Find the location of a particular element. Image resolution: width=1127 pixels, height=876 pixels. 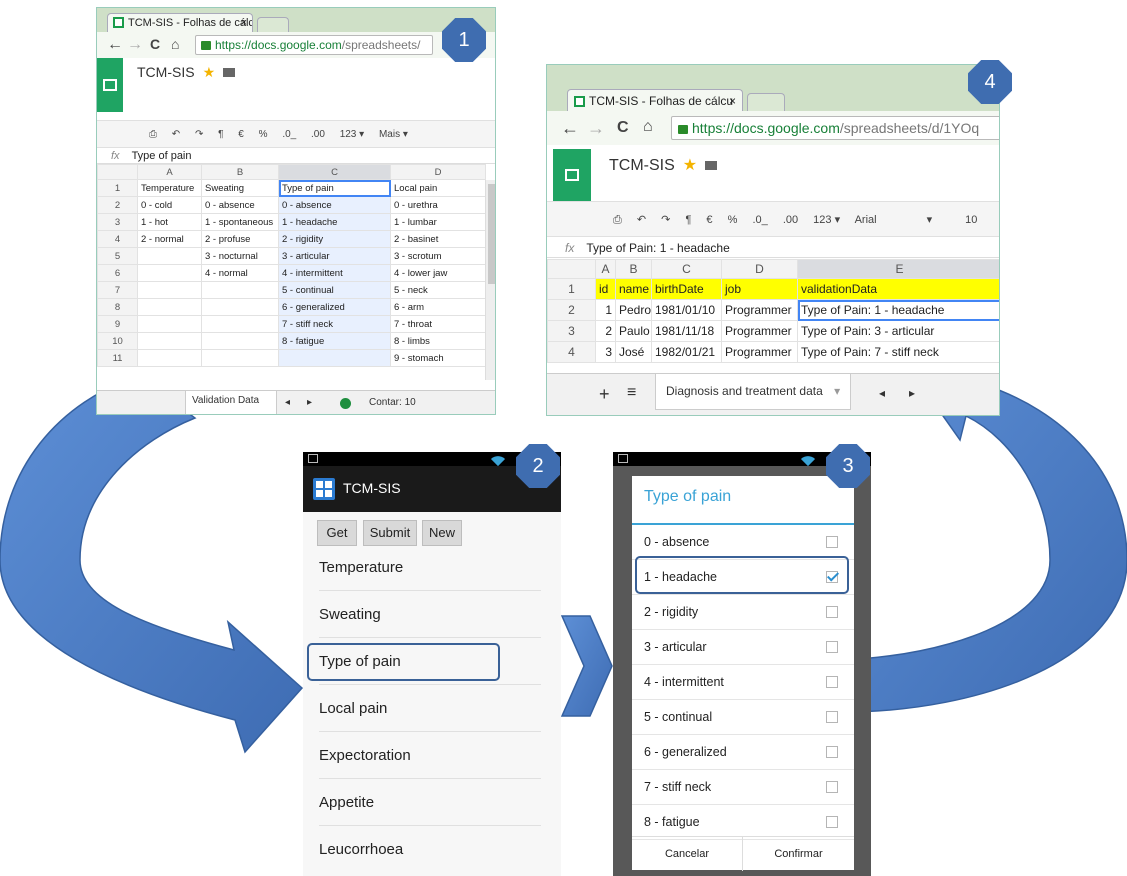

cell: 2 is located at coordinates (605, 331).